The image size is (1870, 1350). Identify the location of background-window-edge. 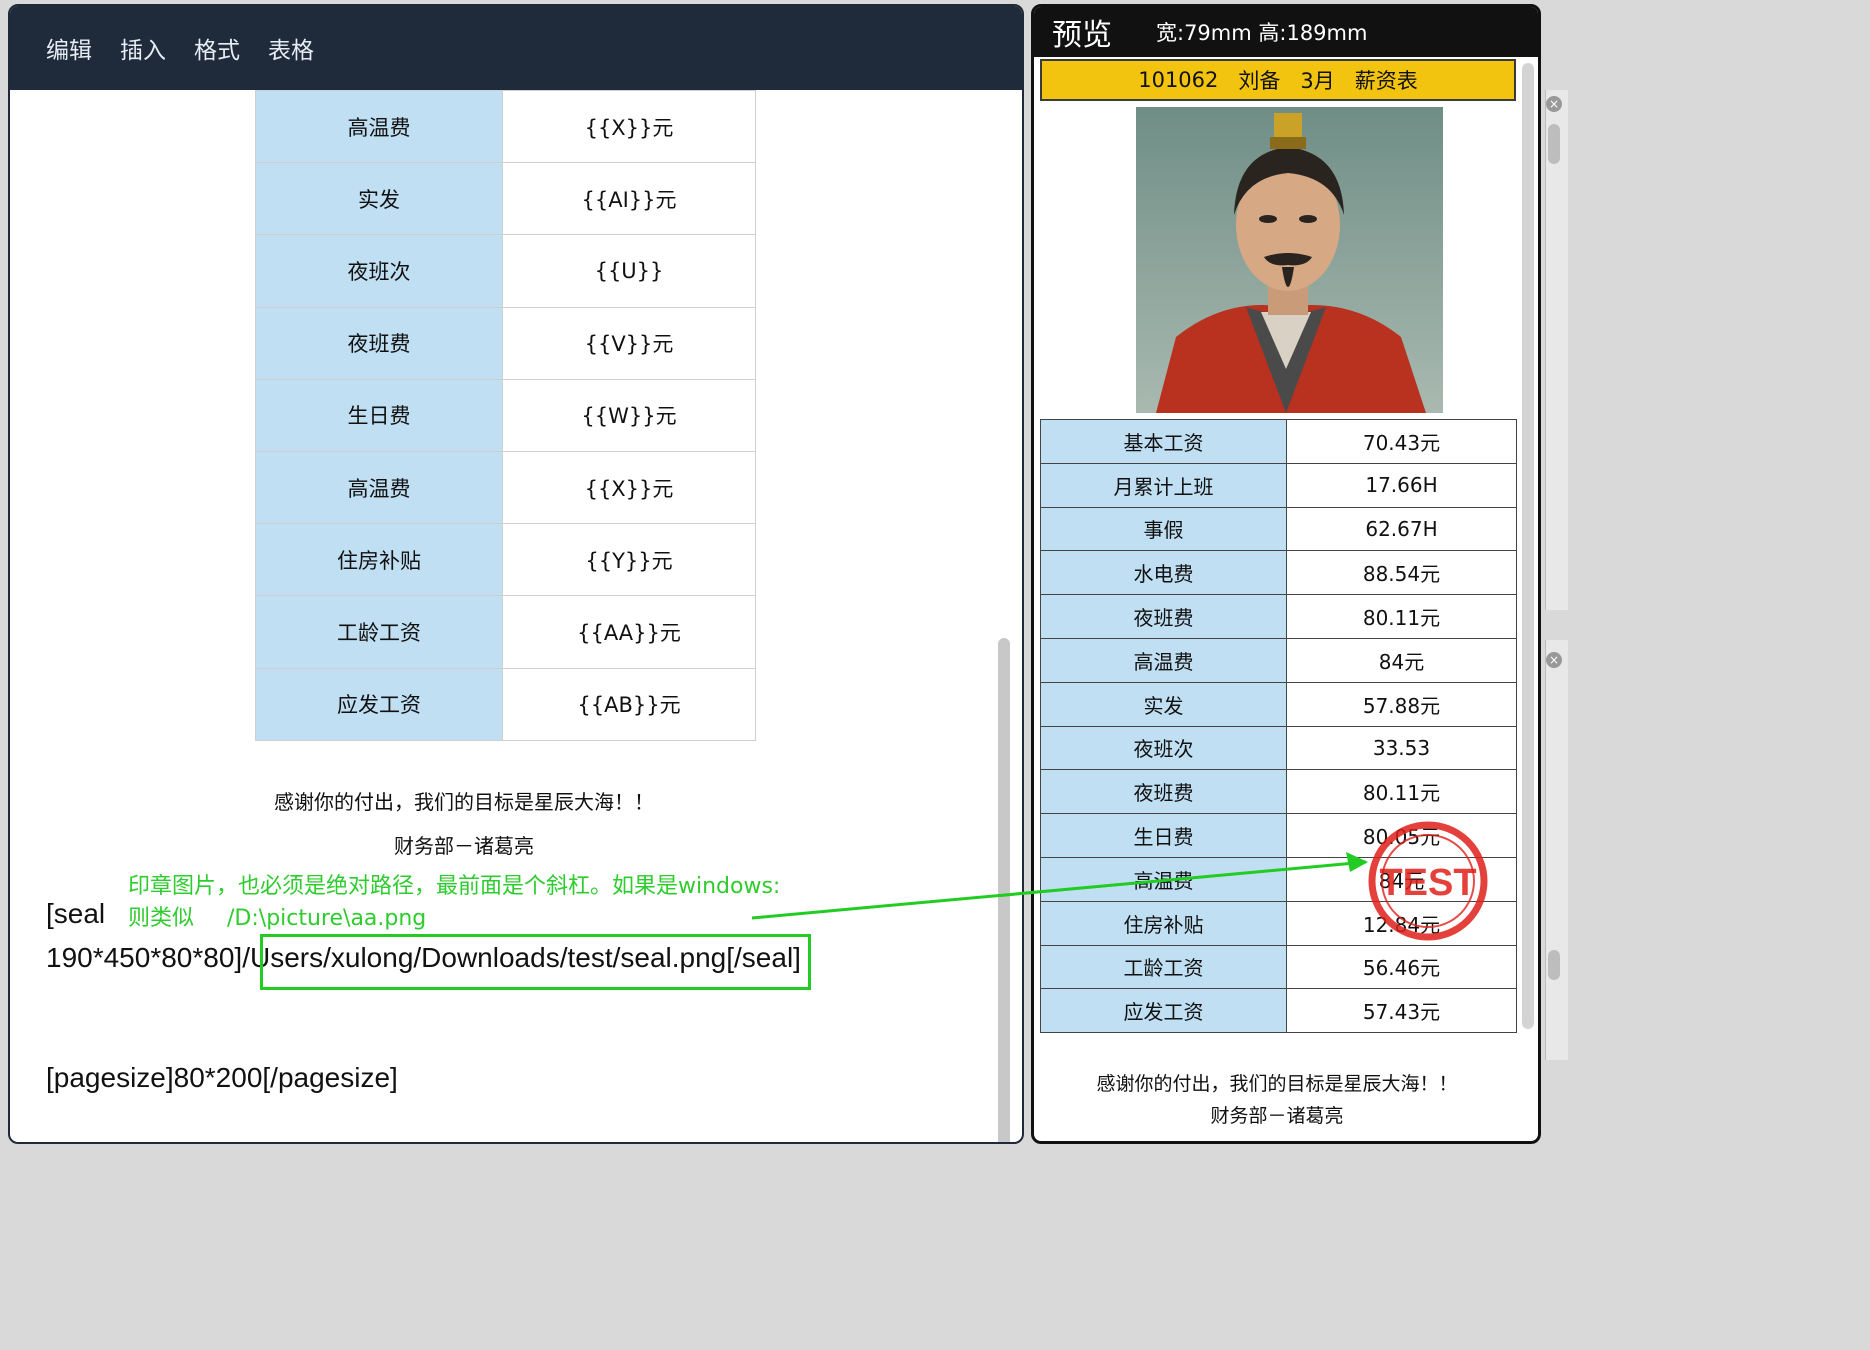
(1556, 350).